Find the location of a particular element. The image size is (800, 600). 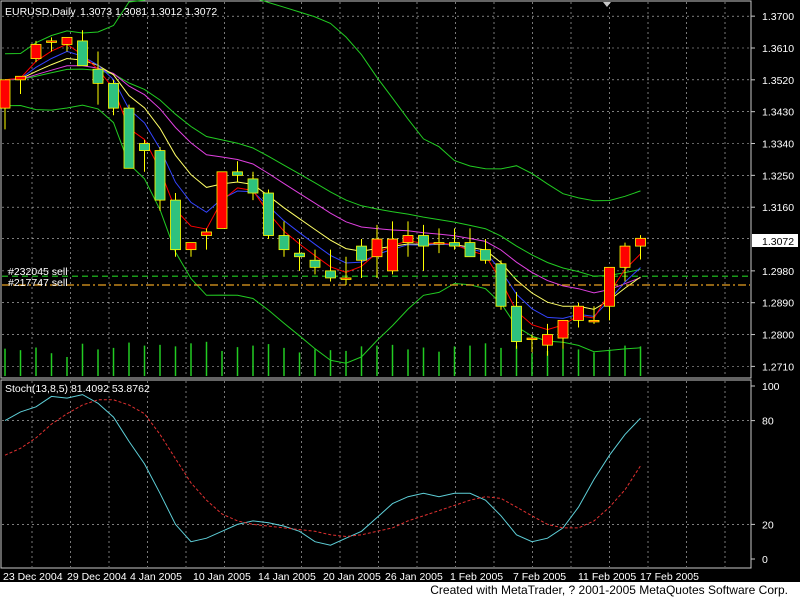

stoch-tick-label: 20 is located at coordinates (768, 525).